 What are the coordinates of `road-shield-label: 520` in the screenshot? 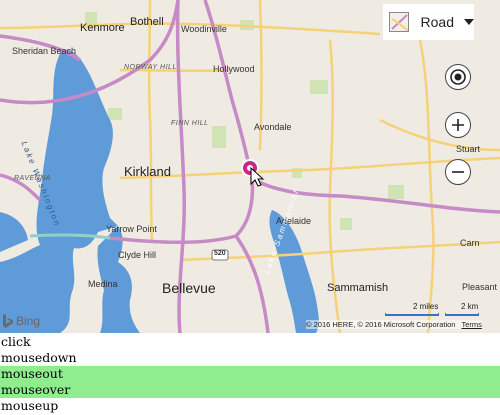 It's located at (220, 253).